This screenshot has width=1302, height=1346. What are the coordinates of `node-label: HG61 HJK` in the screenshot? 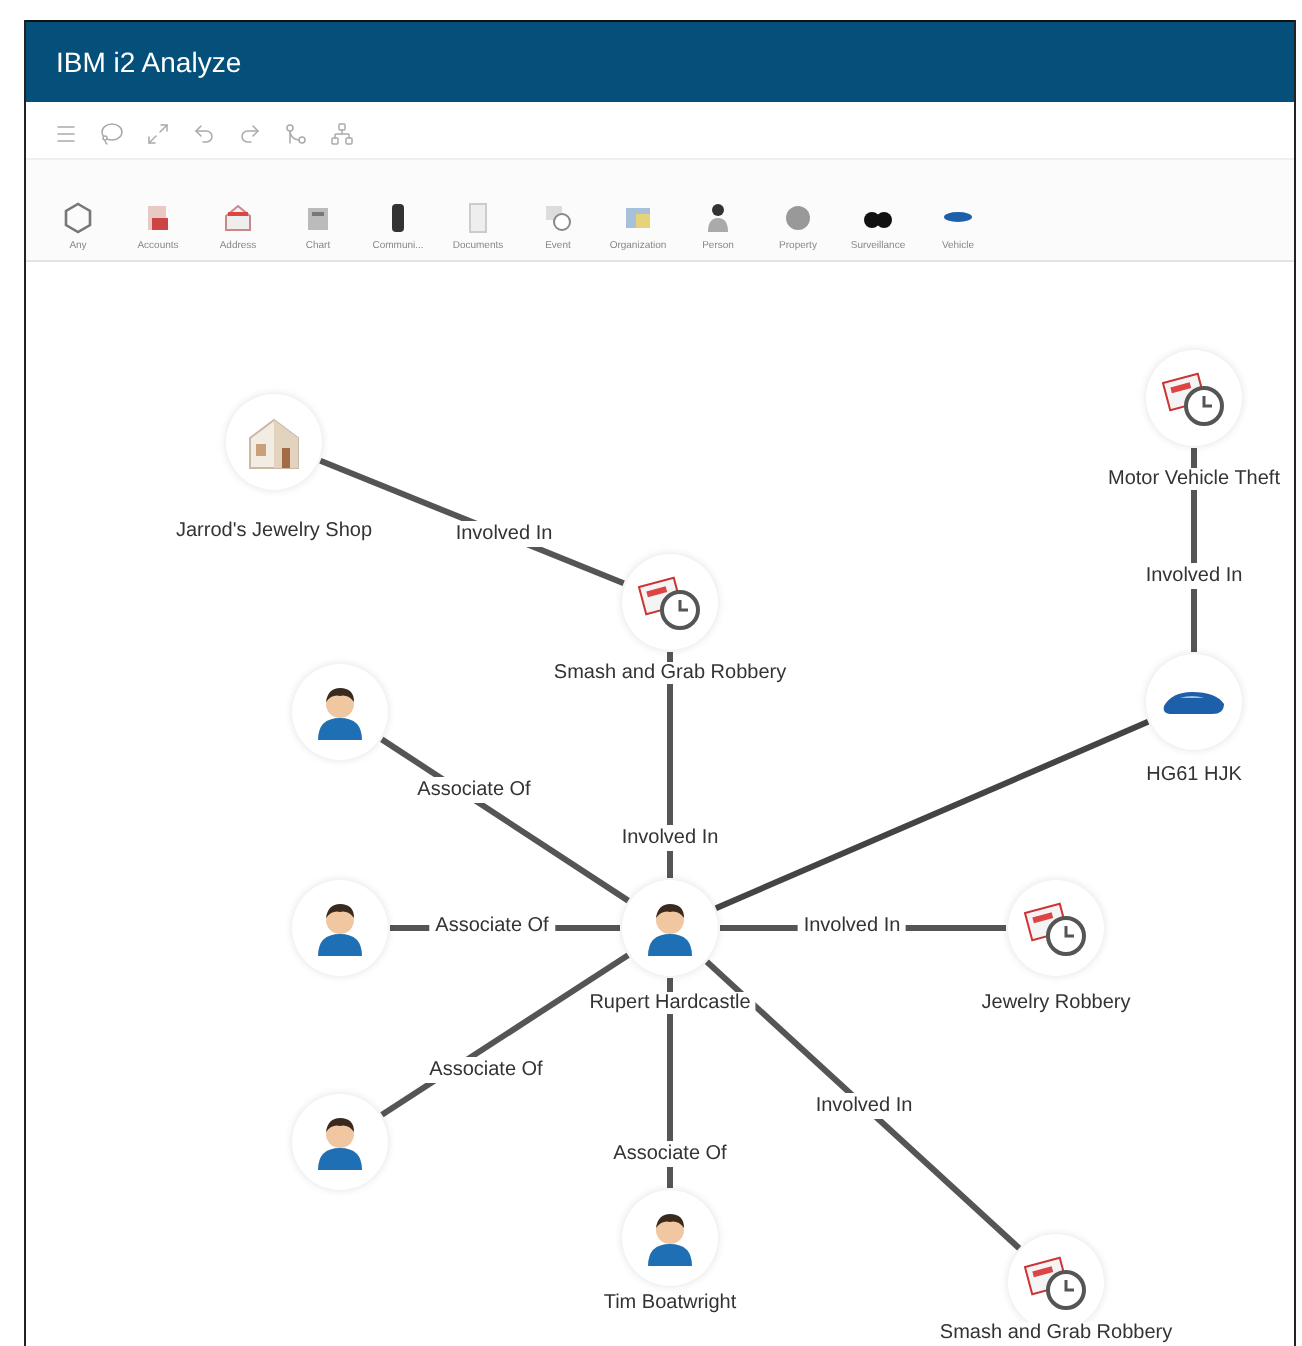 It's located at (1194, 775).